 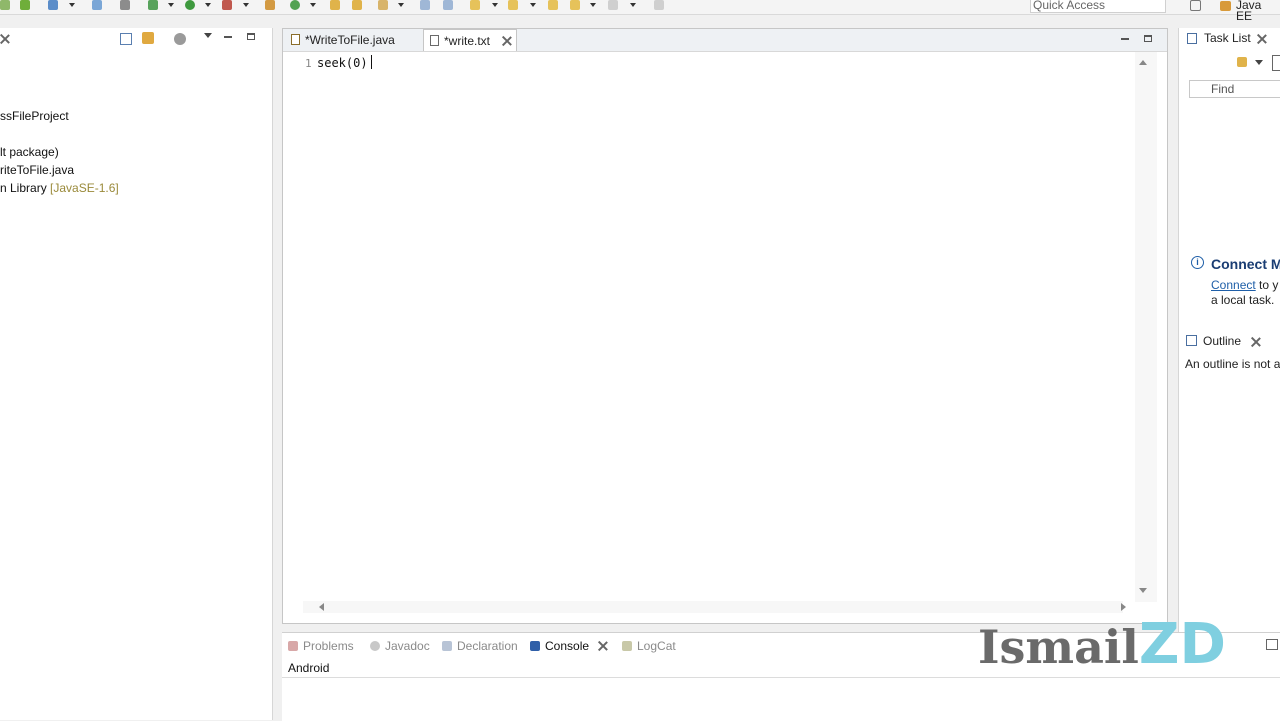 I want to click on tab-problems: Problems, so click(x=320, y=646).